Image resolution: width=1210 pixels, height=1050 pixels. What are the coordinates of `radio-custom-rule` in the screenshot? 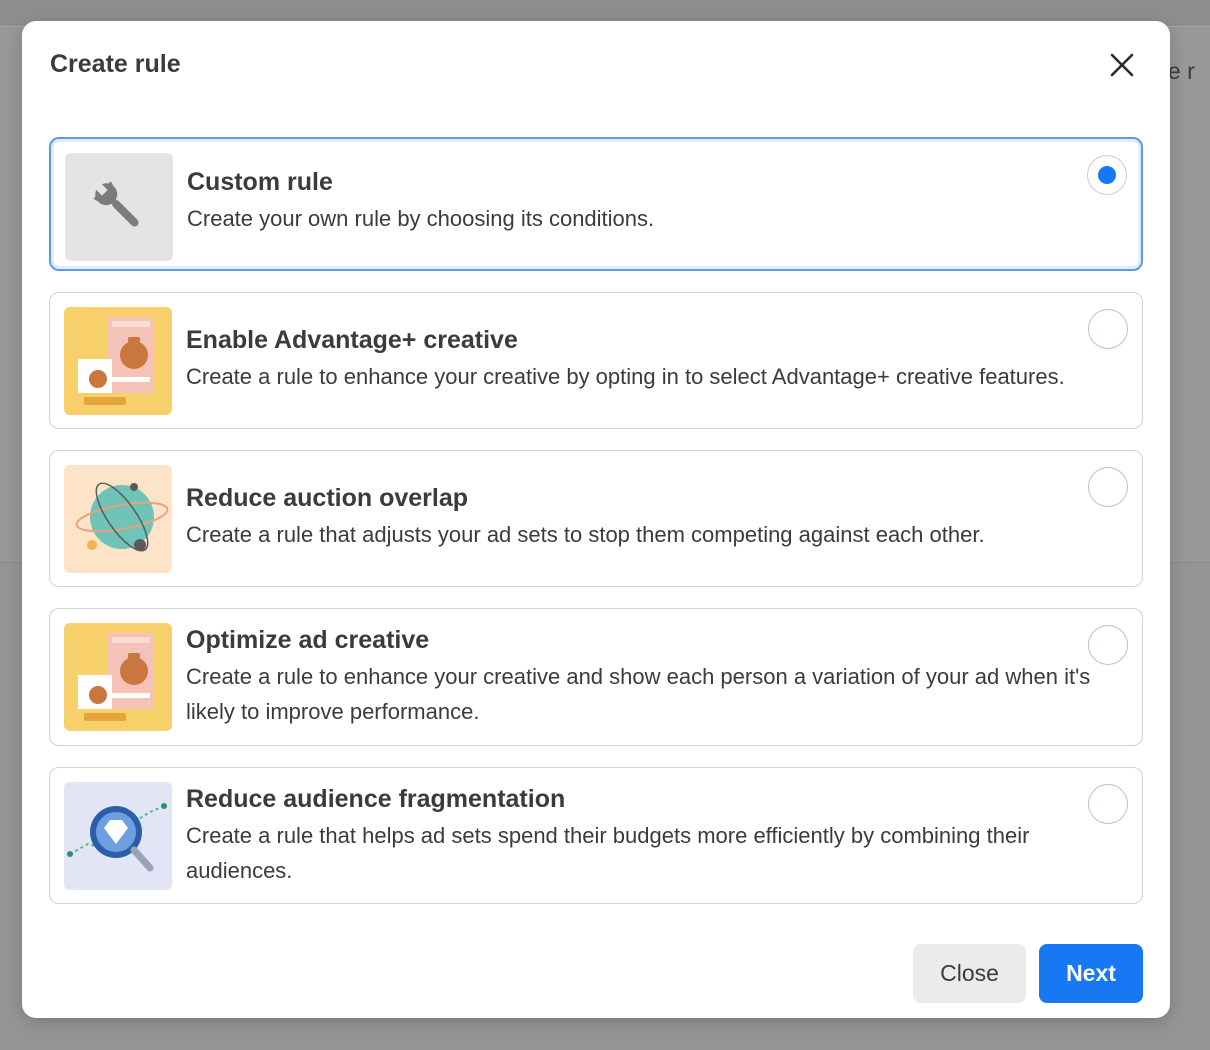 It's located at (1107, 175).